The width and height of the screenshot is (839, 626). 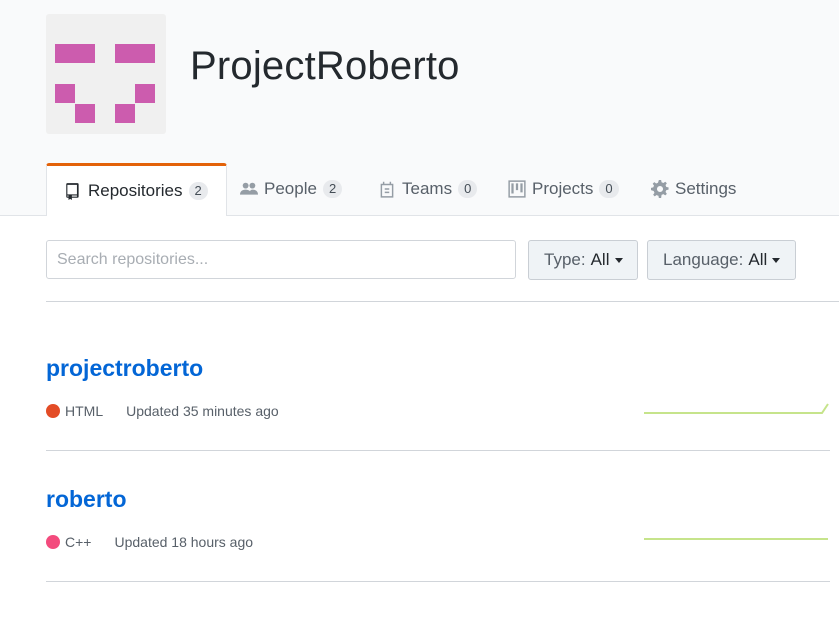 What do you see at coordinates (609, 189) in the screenshot?
I see `projects-count-badge: 0` at bounding box center [609, 189].